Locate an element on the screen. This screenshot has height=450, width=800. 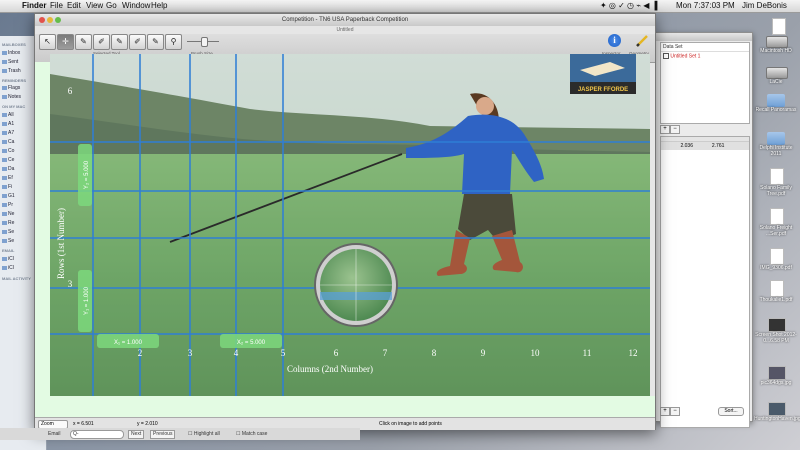
add-set-button: + is located at coordinates (665, 129).